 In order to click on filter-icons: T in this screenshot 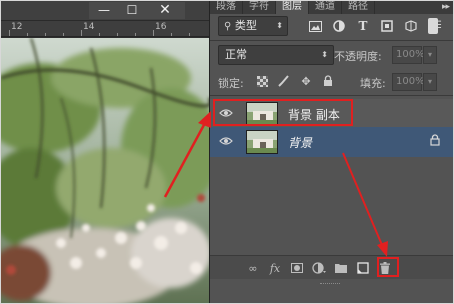, I will do `click(363, 26)`.